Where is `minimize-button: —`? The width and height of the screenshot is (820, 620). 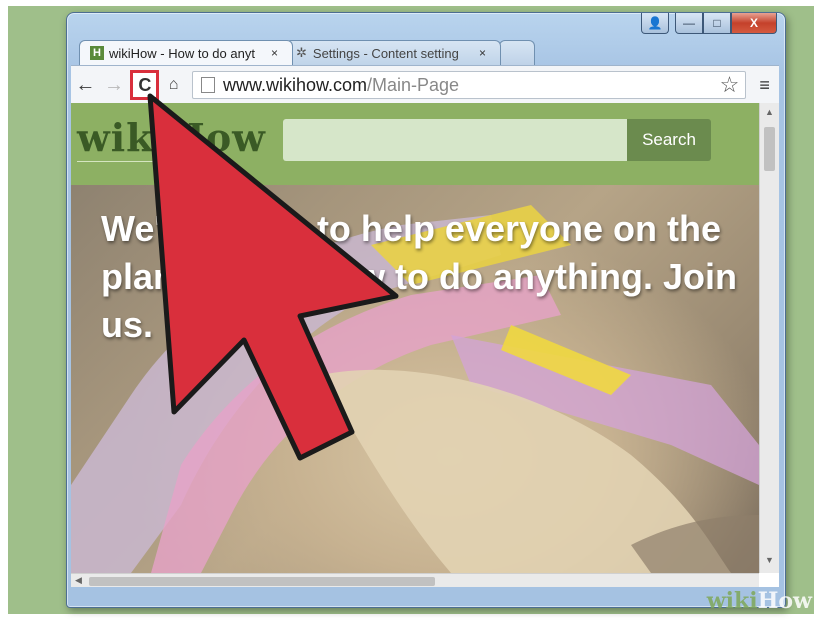 minimize-button: — is located at coordinates (689, 23).